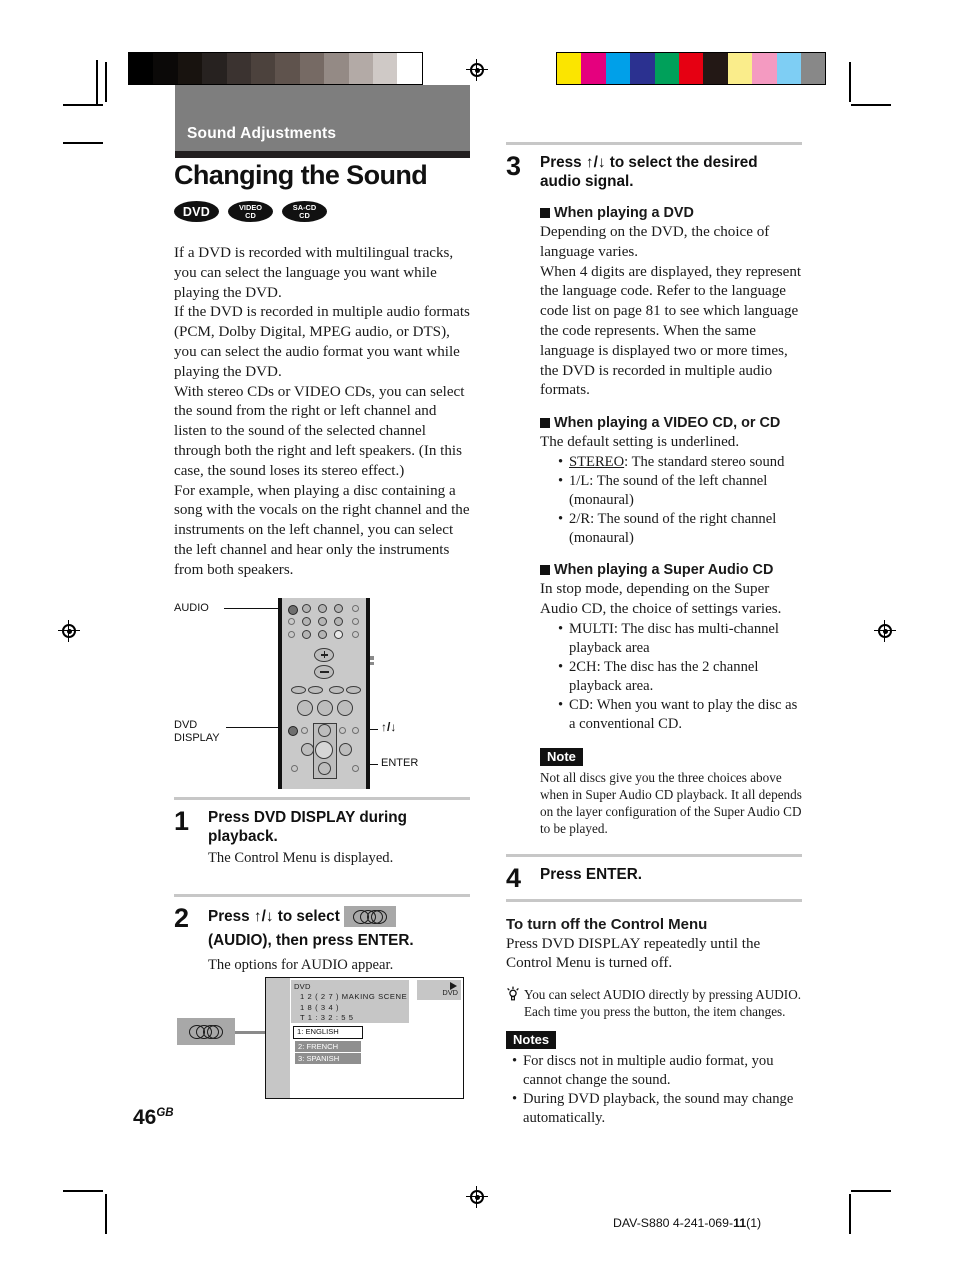 The image size is (954, 1270). What do you see at coordinates (328, 1058) in the screenshot?
I see `audio-option-spanish: 3: SPANISH` at bounding box center [328, 1058].